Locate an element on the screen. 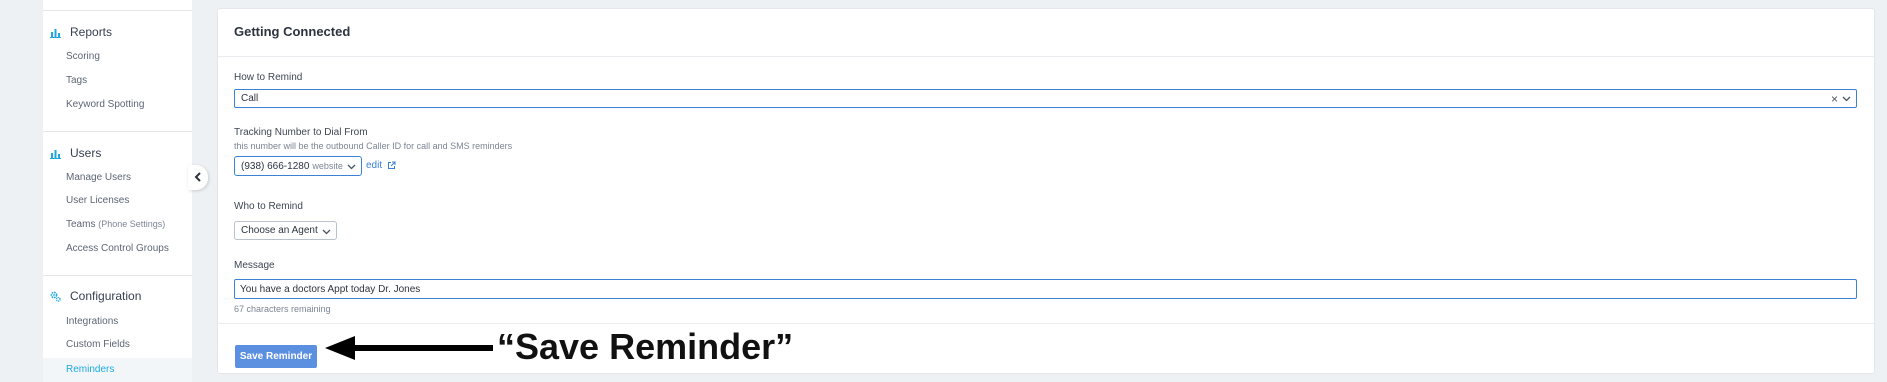 The image size is (1887, 382). gears-icon is located at coordinates (55, 296).